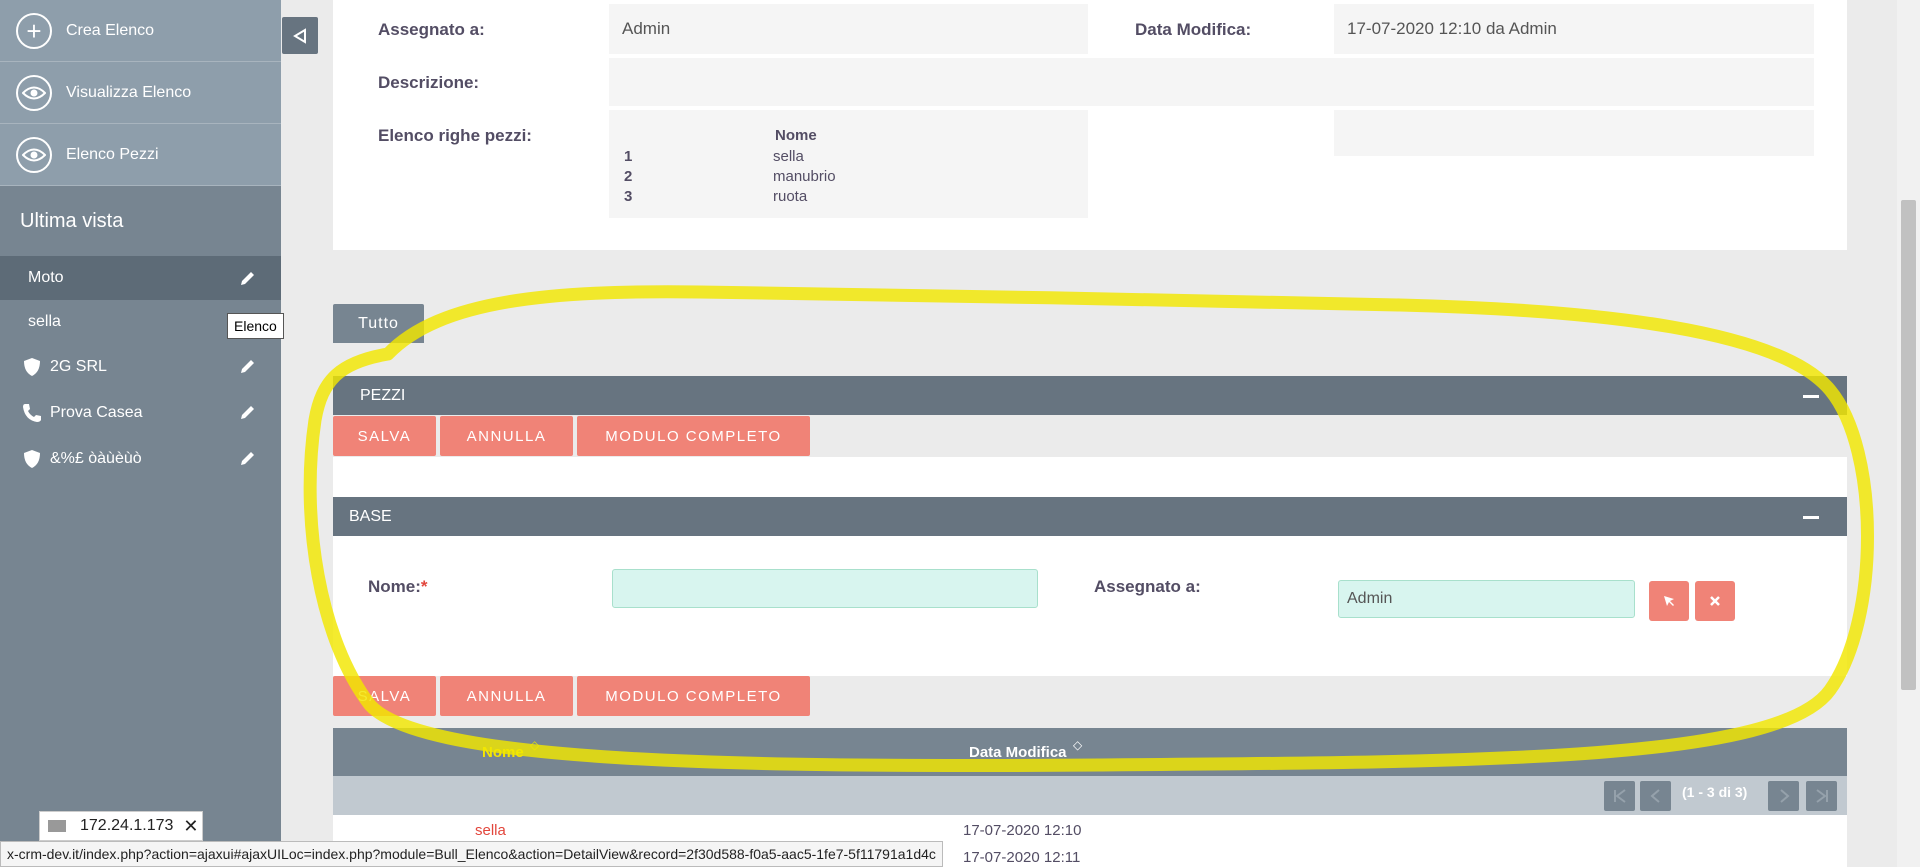 This screenshot has height=867, width=1920. What do you see at coordinates (57, 826) in the screenshot?
I see `monitor-icon` at bounding box center [57, 826].